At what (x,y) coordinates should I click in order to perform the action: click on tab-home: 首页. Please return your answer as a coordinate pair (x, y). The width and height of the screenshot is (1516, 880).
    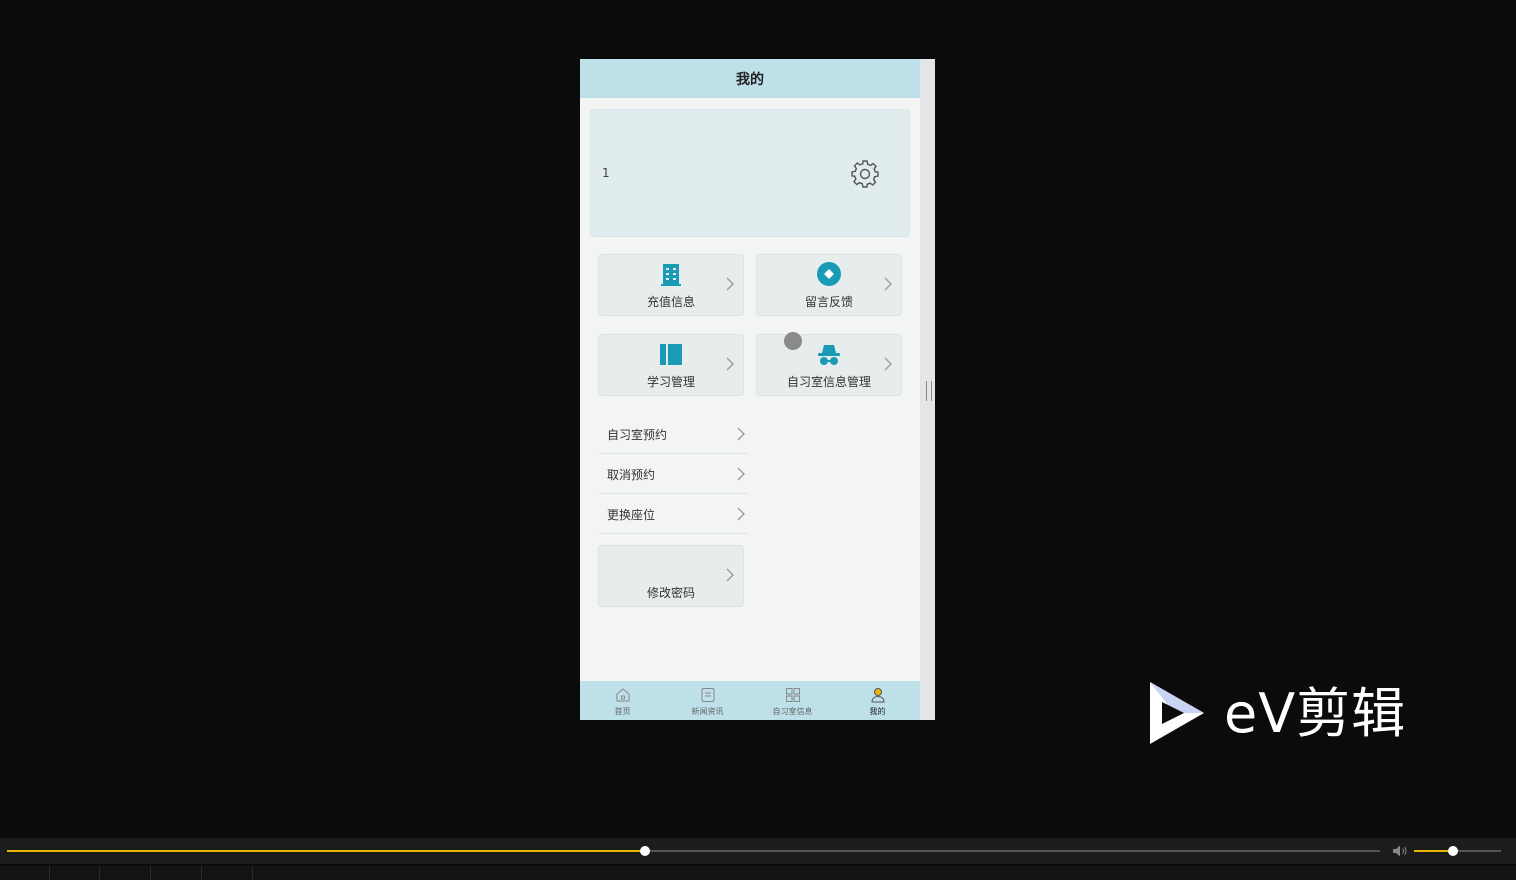
    Looking at the image, I should click on (622, 700).